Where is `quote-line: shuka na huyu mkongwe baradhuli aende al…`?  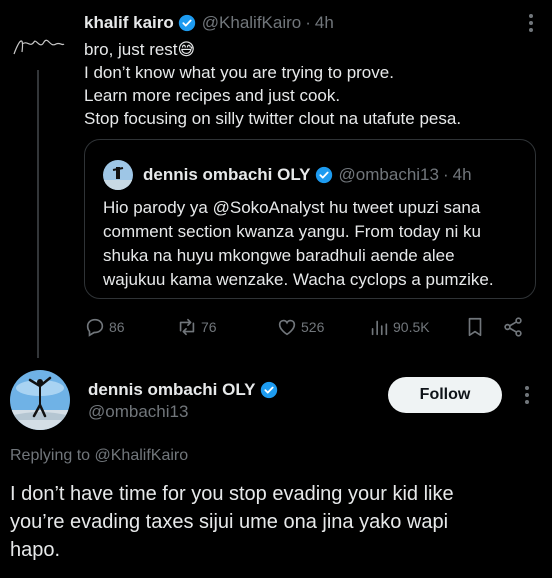
quote-line: shuka na huyu mkongwe baradhuli aende al… is located at coordinates (279, 255).